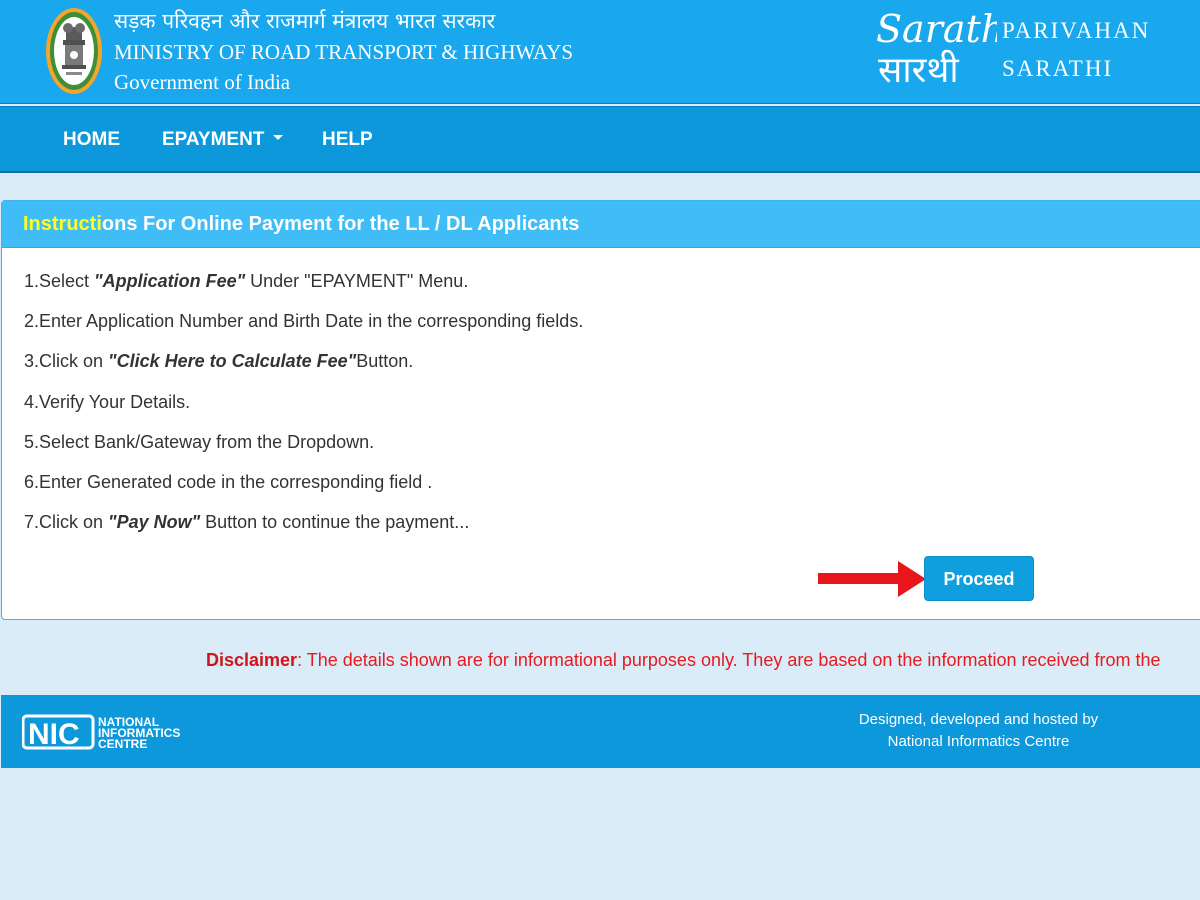 The image size is (1200, 900). Describe the element at coordinates (979, 578) in the screenshot. I see `proceed-button: Proceed` at that location.